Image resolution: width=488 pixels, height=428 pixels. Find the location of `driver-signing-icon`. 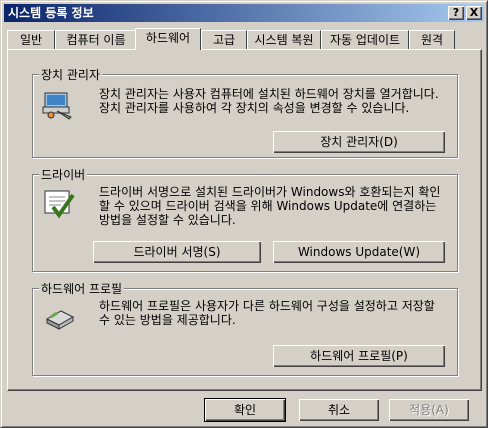

driver-signing-icon is located at coordinates (59, 204).